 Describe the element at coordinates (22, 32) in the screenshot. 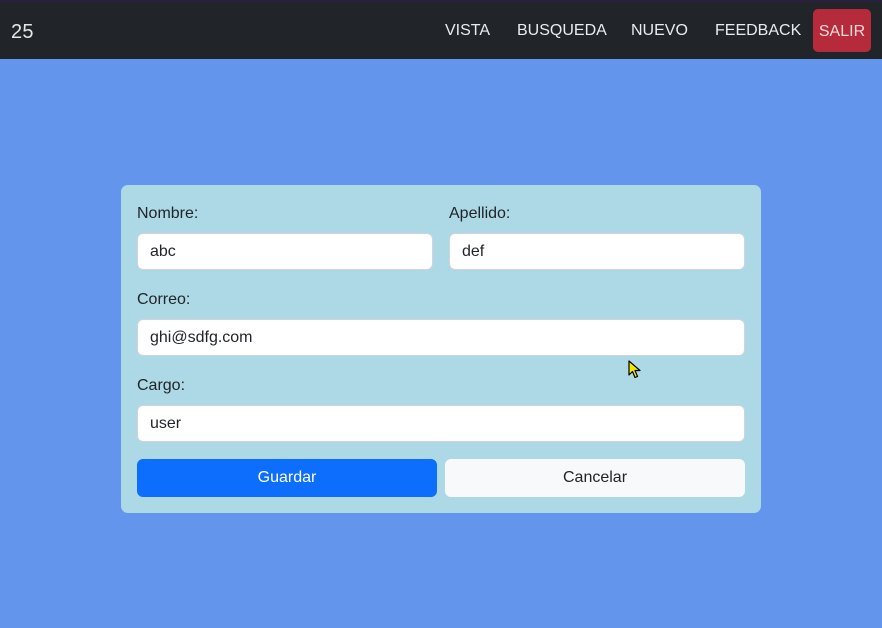

I see `navbar-brand: 25` at that location.